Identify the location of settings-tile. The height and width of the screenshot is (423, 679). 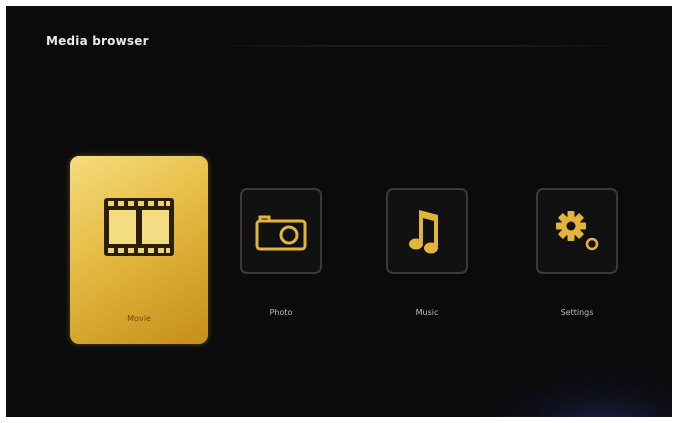
(577, 231).